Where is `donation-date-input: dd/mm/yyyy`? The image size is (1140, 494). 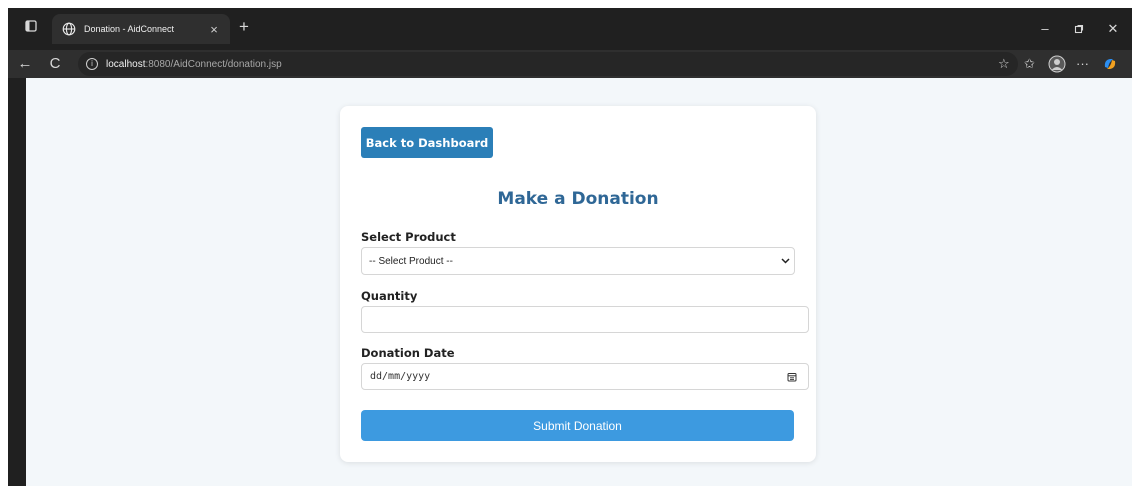
donation-date-input: dd/mm/yyyy is located at coordinates (585, 376).